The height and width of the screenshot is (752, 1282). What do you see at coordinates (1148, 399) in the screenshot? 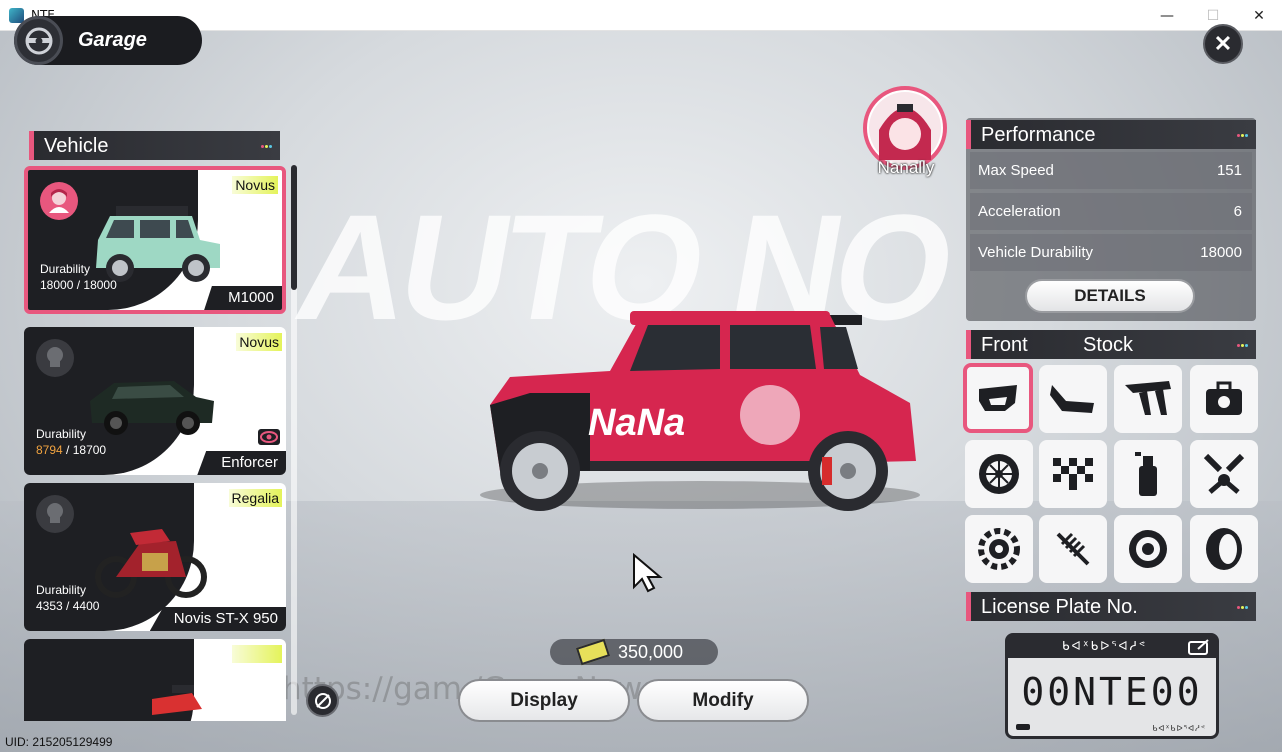
I see `spoiler-icon` at bounding box center [1148, 399].